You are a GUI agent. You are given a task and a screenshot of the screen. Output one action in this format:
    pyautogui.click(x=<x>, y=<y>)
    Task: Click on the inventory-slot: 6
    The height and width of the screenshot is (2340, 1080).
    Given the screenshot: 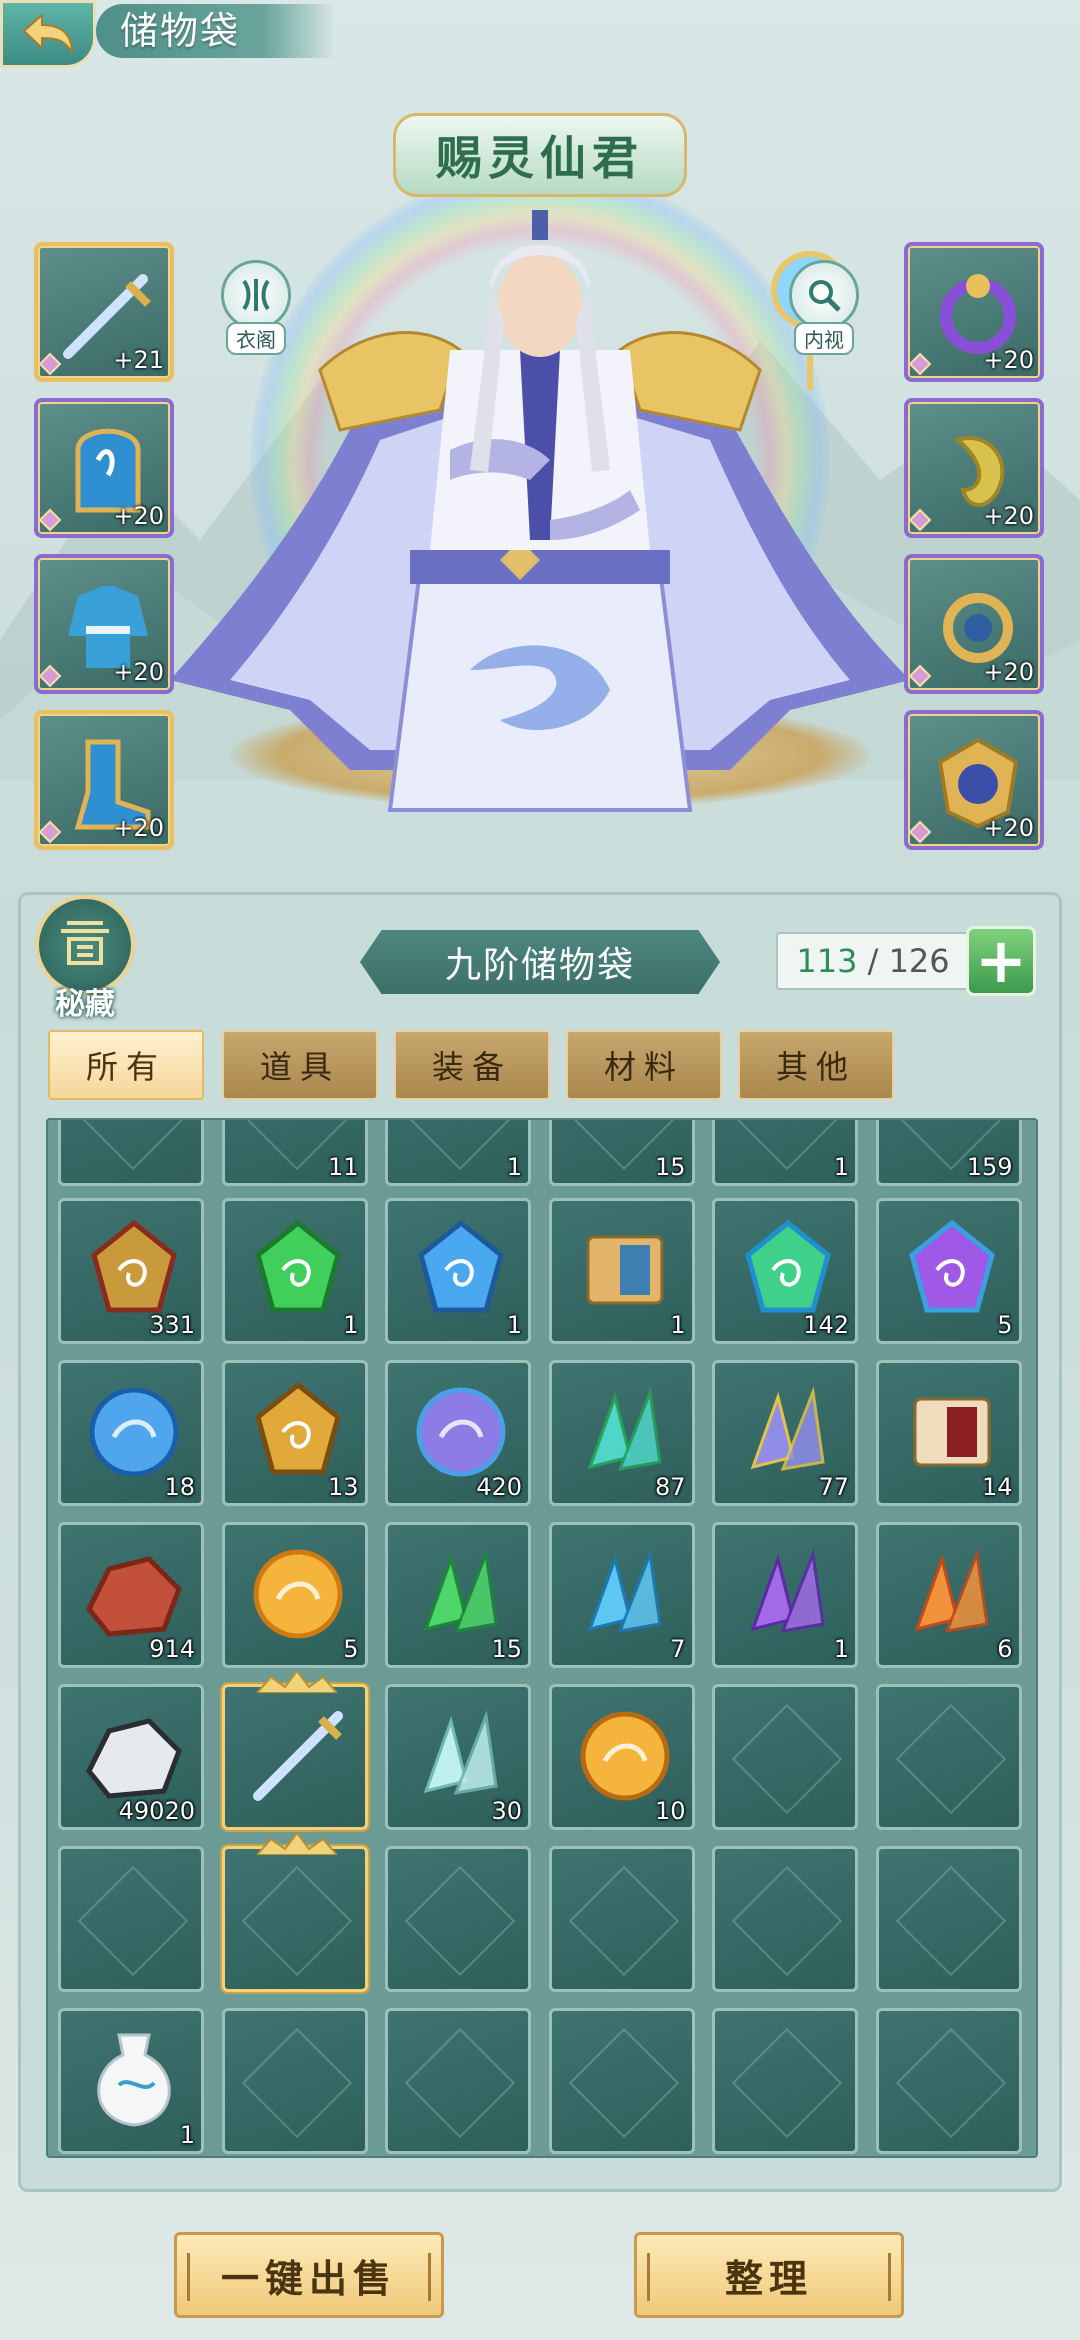 What is the action you would take?
    pyautogui.click(x=948, y=1595)
    